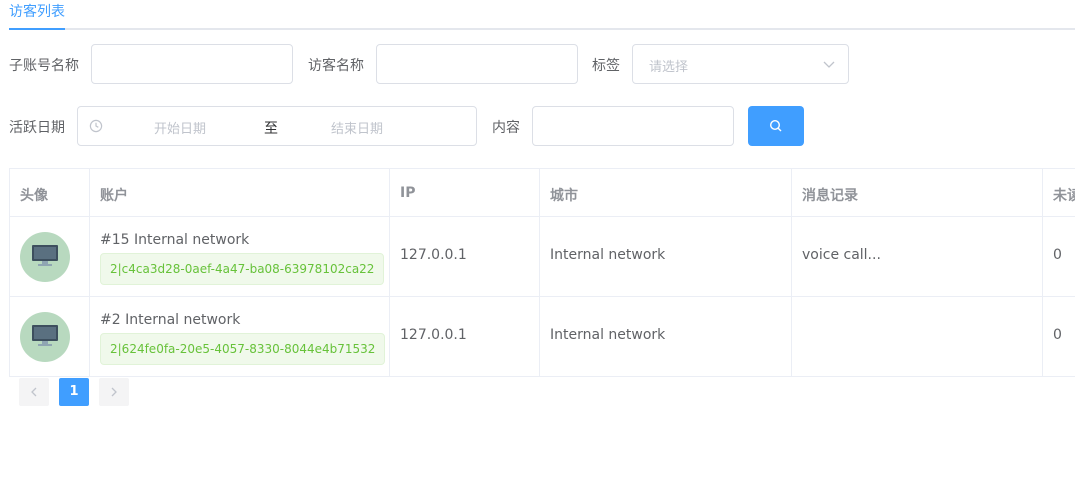  Describe the element at coordinates (243, 349) in the screenshot. I see `account-id-tag: 2|624fe0fa-20e5-4057-8330-8044e4b71532` at that location.